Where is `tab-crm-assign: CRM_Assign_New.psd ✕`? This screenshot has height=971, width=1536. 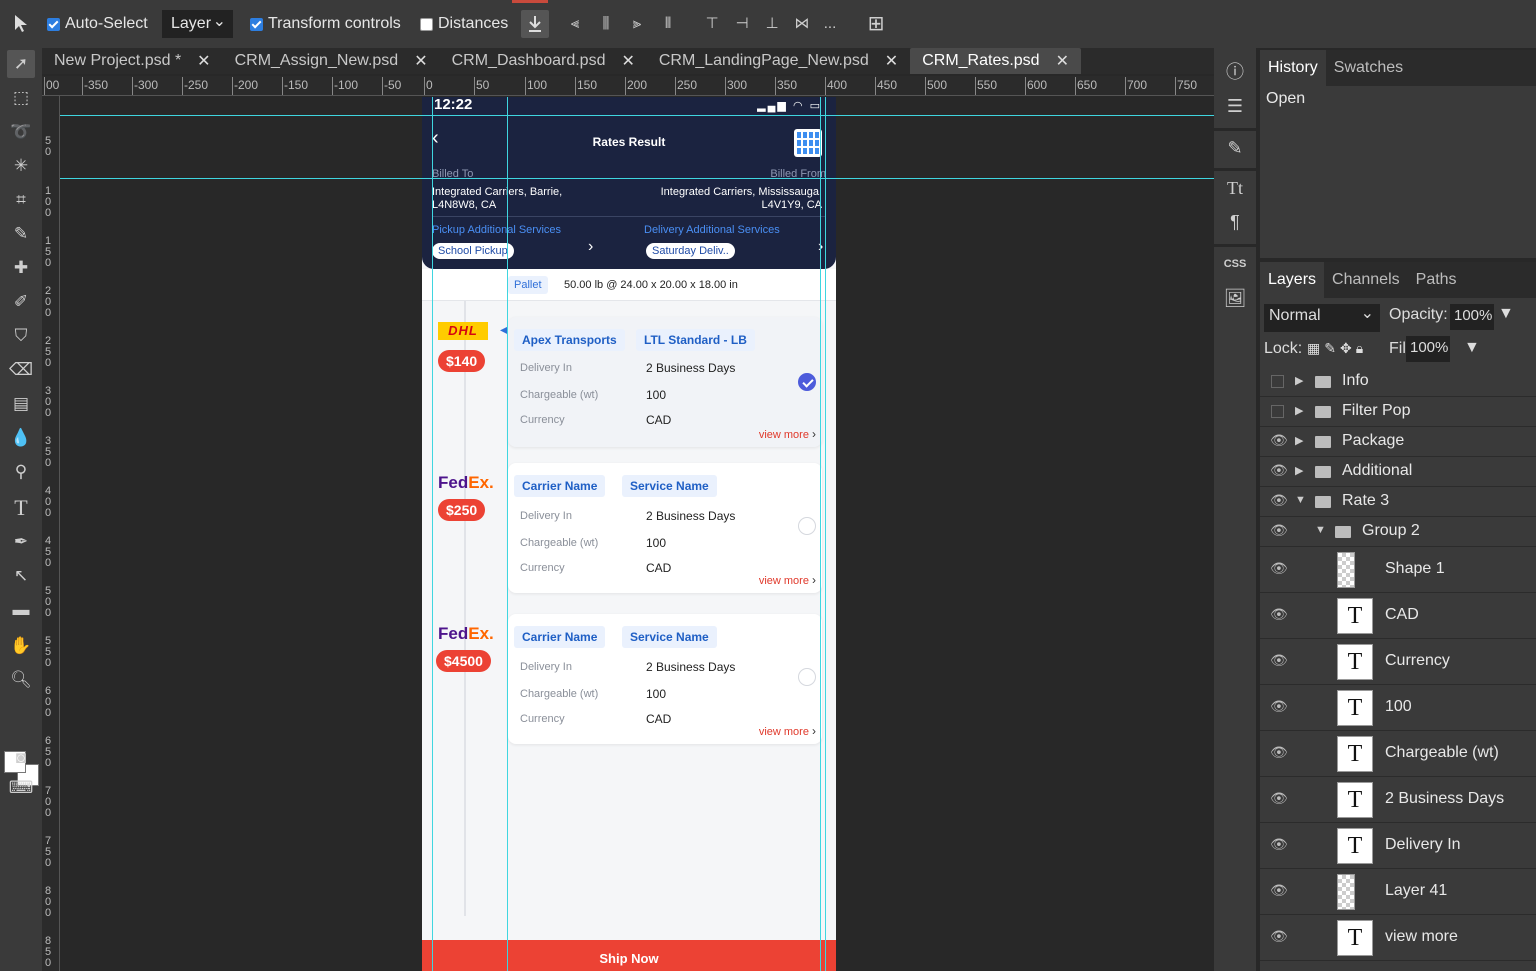 tab-crm-assign: CRM_Assign_New.psd ✕ is located at coordinates (331, 61).